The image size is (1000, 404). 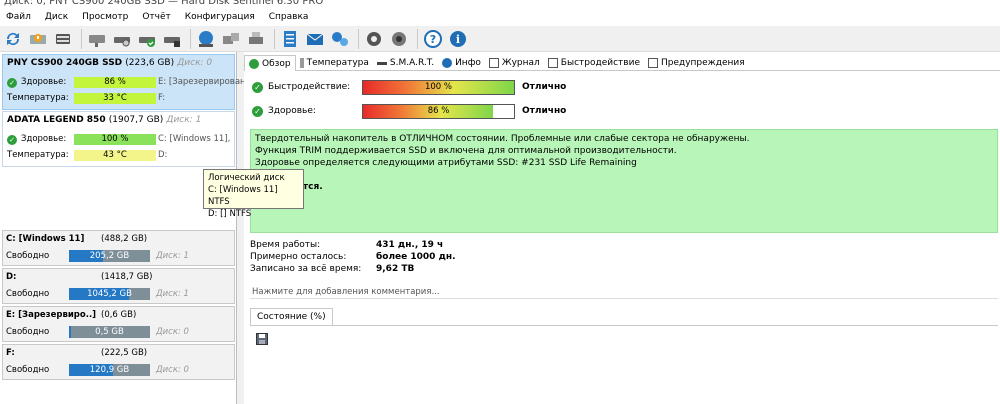 I want to click on disk-refresh-button, so click(x=38, y=39).